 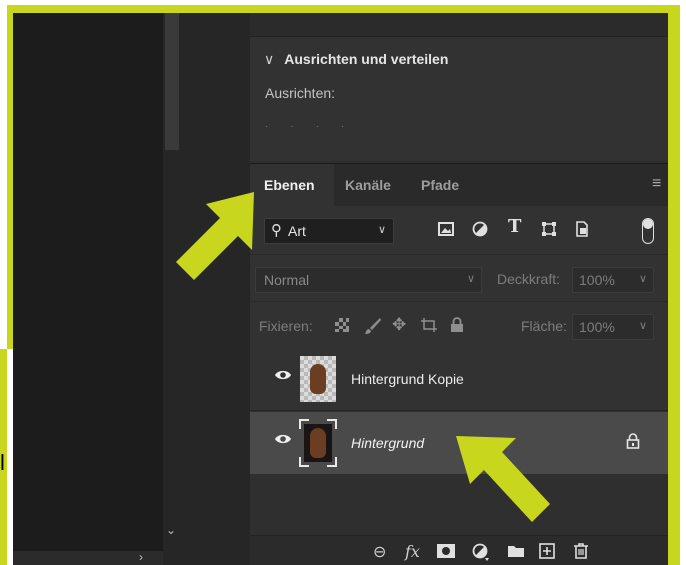 I want to click on panel-top-strip, so click(x=459, y=25).